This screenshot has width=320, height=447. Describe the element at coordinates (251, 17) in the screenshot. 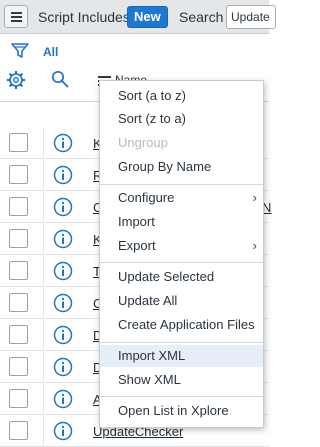

I see `search-field-select: Update` at that location.